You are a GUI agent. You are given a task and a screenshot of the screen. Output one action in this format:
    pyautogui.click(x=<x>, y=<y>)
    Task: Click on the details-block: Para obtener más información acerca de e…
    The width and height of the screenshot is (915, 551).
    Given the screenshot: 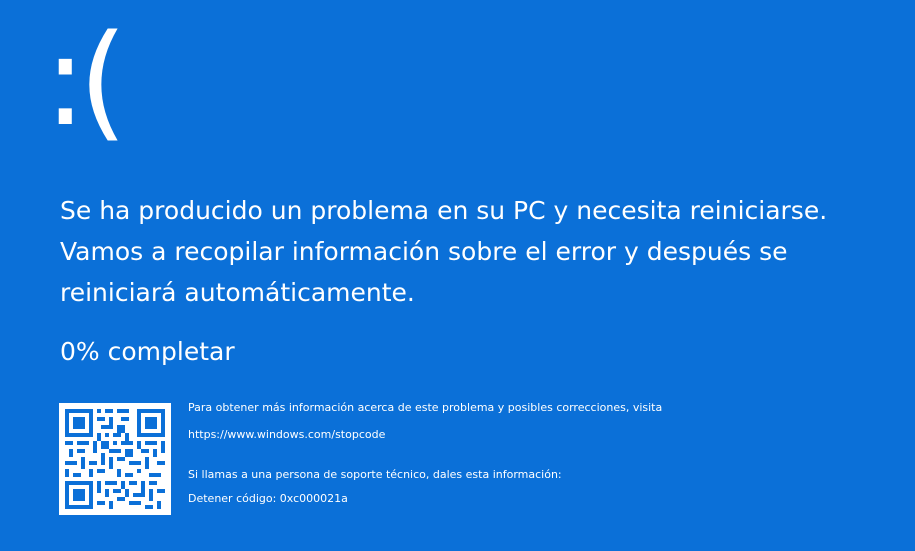 What is the action you would take?
    pyautogui.click(x=538, y=453)
    